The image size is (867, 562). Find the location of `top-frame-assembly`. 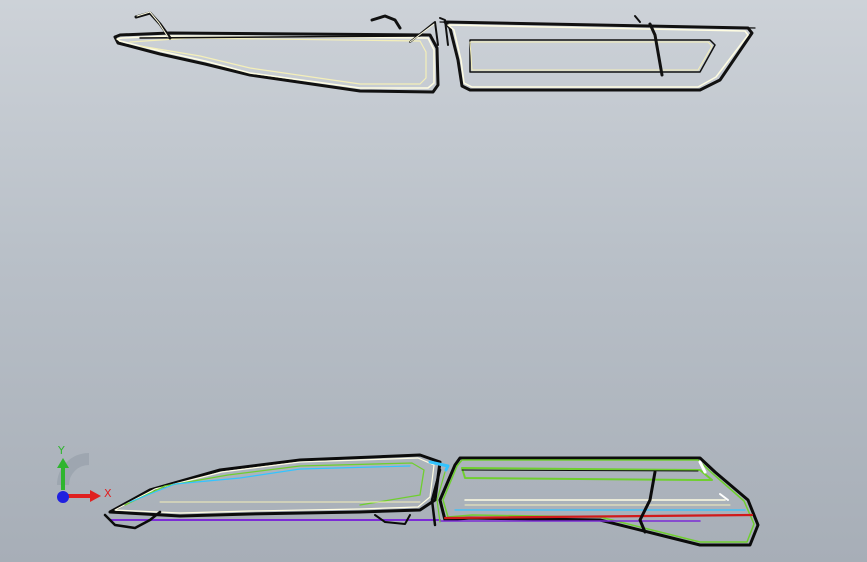

top-frame-assembly is located at coordinates (434, 52).